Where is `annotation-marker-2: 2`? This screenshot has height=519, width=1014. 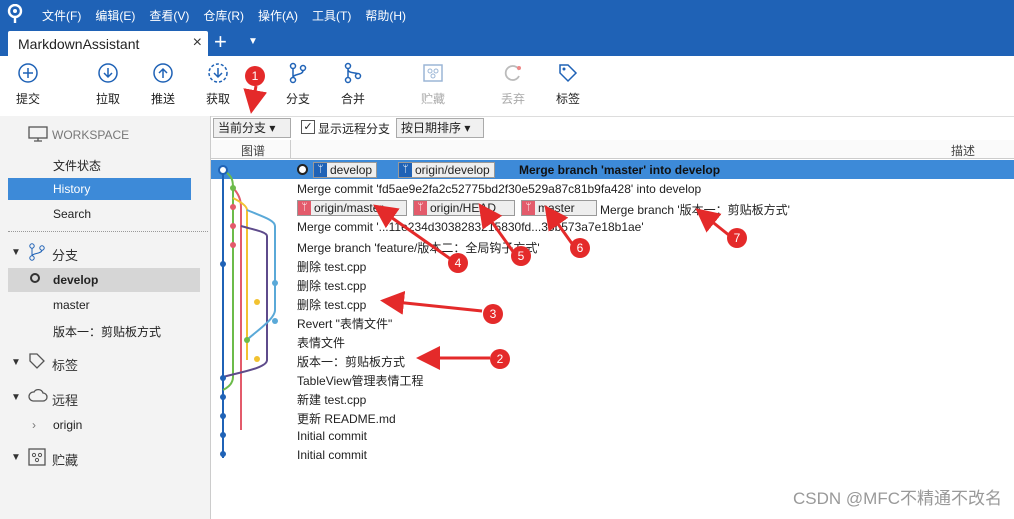 annotation-marker-2: 2 is located at coordinates (500, 359).